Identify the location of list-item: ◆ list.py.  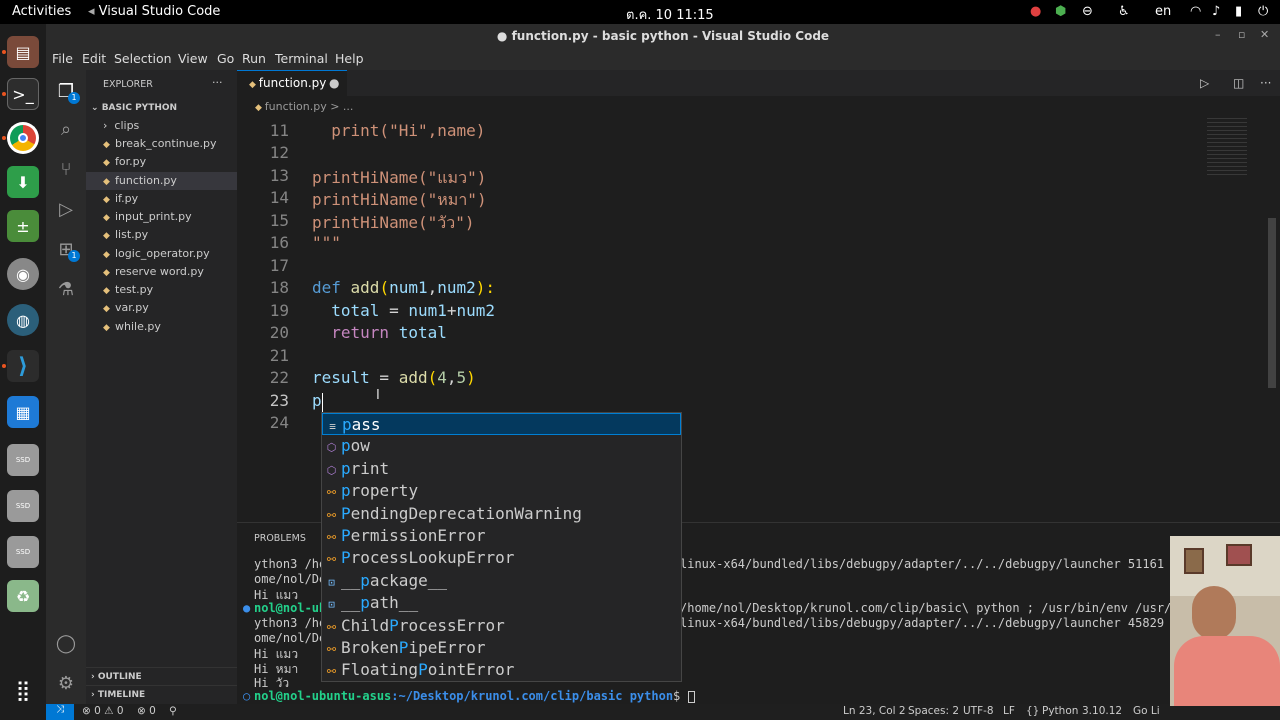
(161, 235).